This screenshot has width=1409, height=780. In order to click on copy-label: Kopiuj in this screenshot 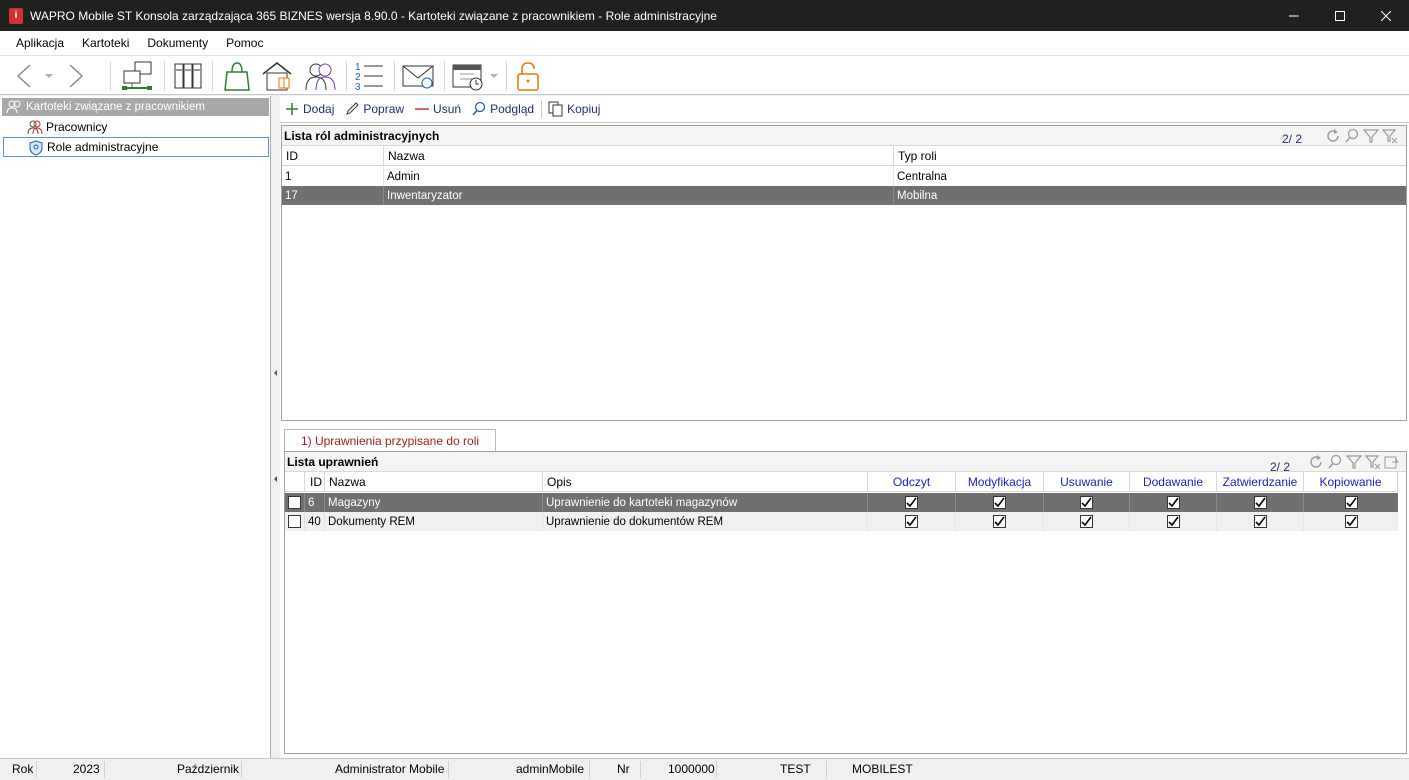, I will do `click(584, 109)`.